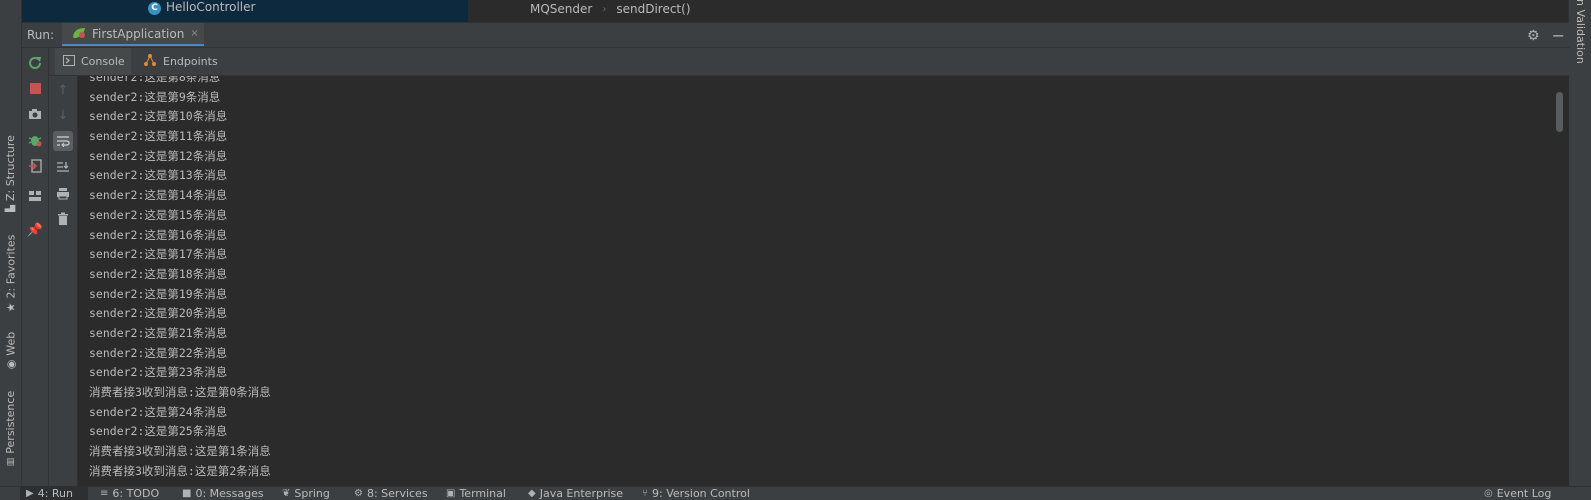 This screenshot has width=1591, height=500. I want to click on trash-icon, so click(63, 218).